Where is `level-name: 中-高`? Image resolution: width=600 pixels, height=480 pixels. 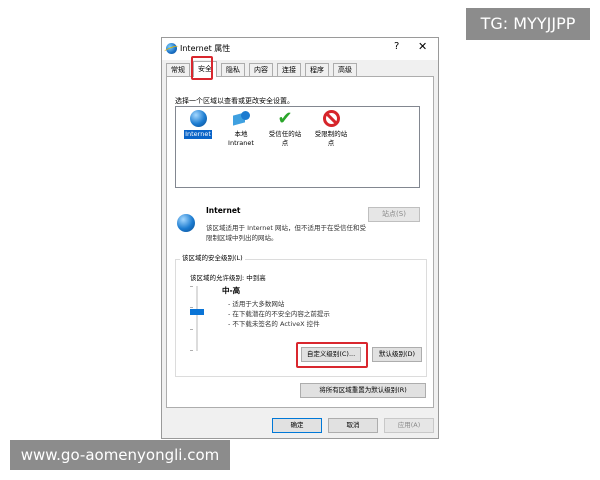
level-name: 中-高 is located at coordinates (231, 290).